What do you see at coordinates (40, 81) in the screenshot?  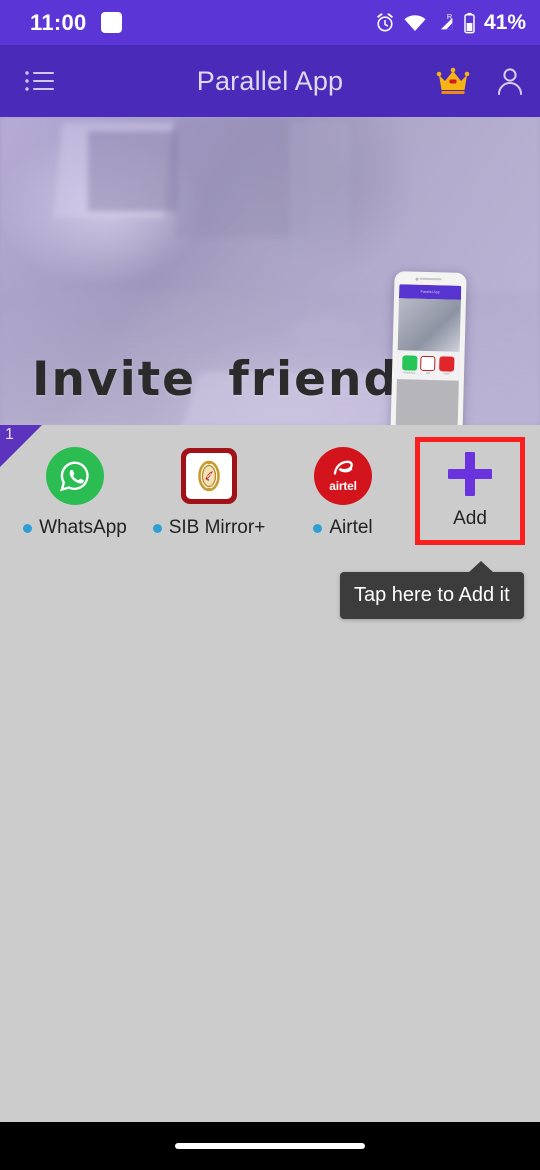 I see `list-menu-icon` at bounding box center [40, 81].